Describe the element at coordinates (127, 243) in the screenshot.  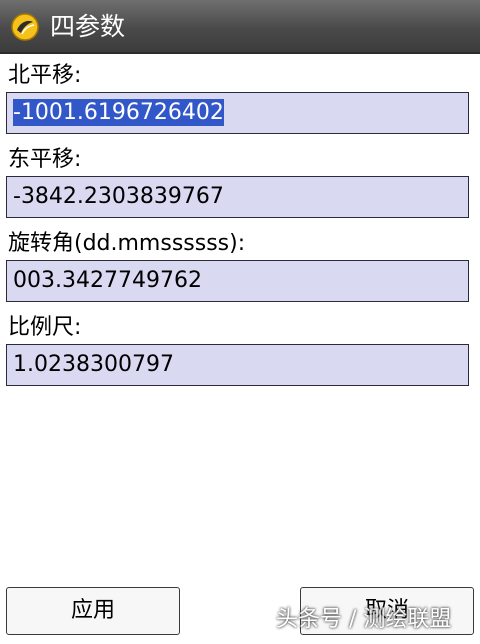
I see `rotation-angle-label: 旋转角(dd.mmssssss):` at that location.